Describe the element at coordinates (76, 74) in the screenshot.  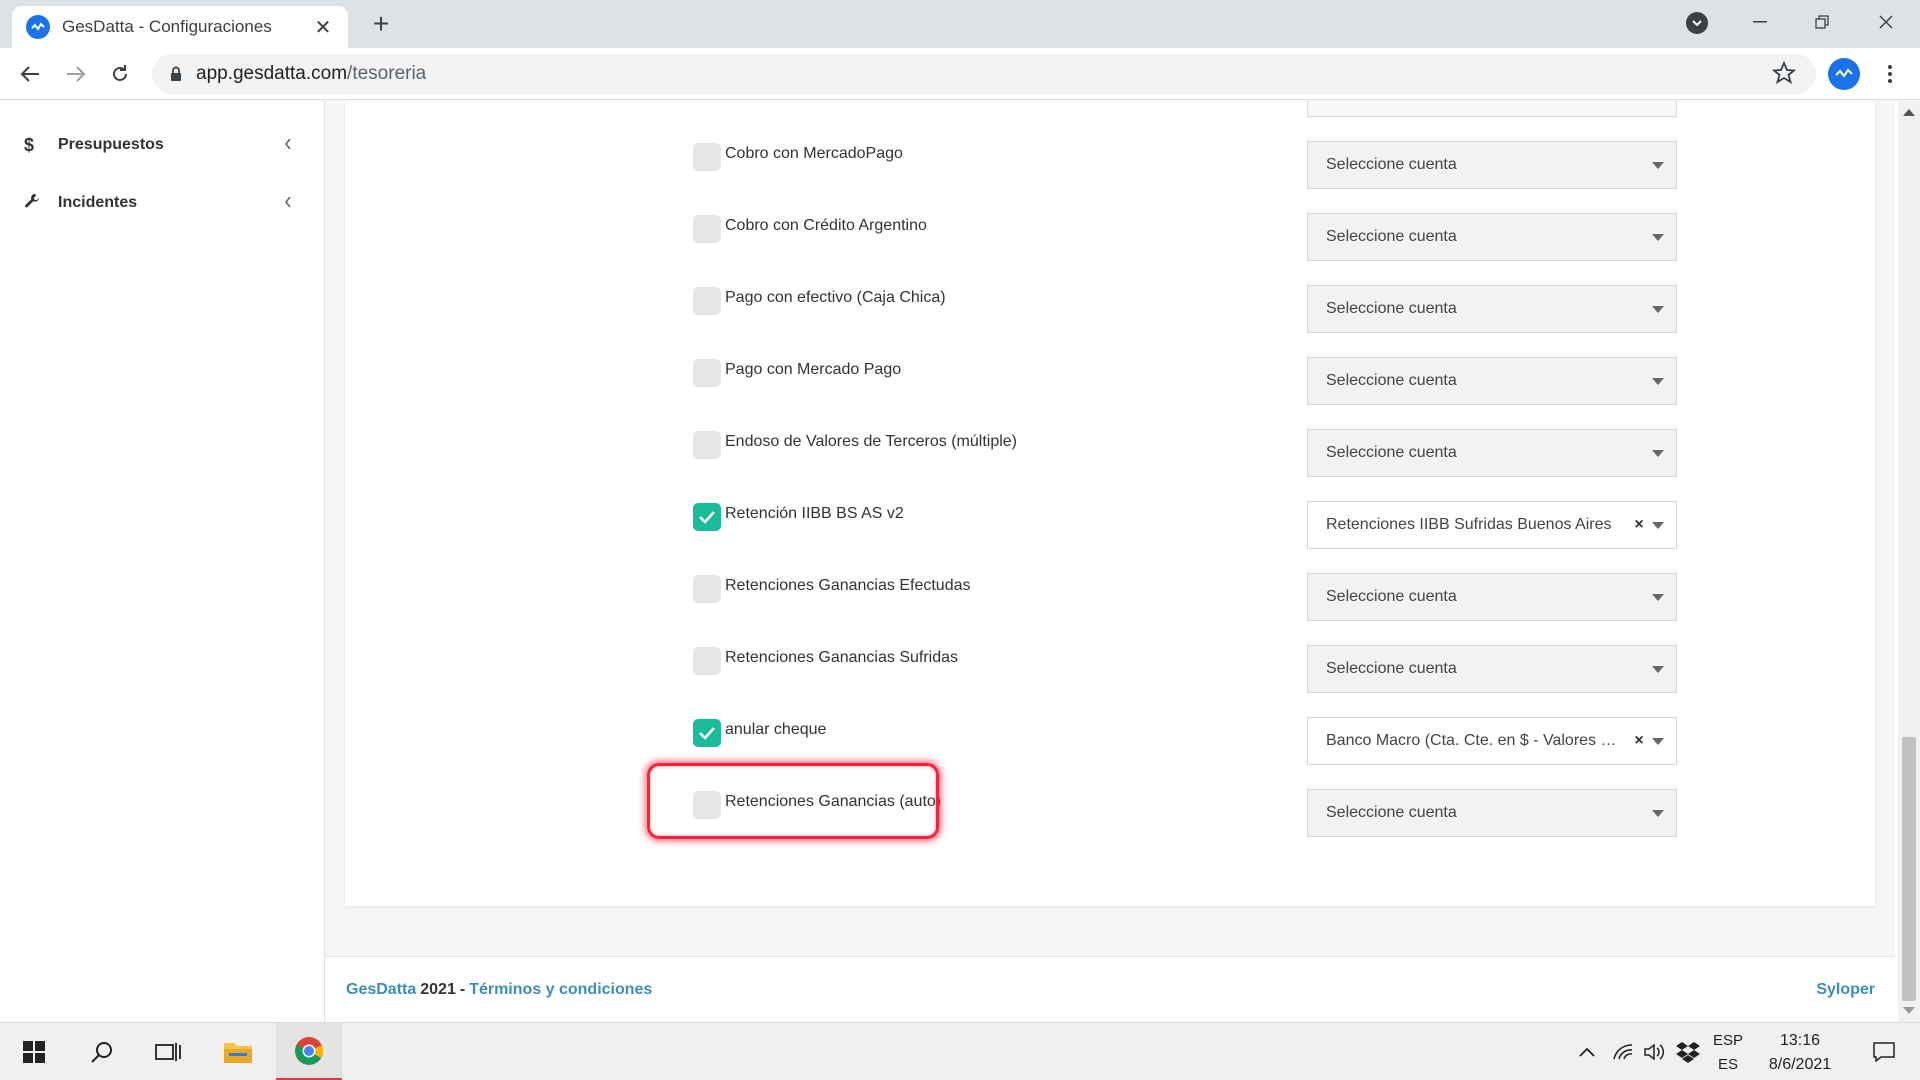
I see `forward-arrow-icon` at that location.